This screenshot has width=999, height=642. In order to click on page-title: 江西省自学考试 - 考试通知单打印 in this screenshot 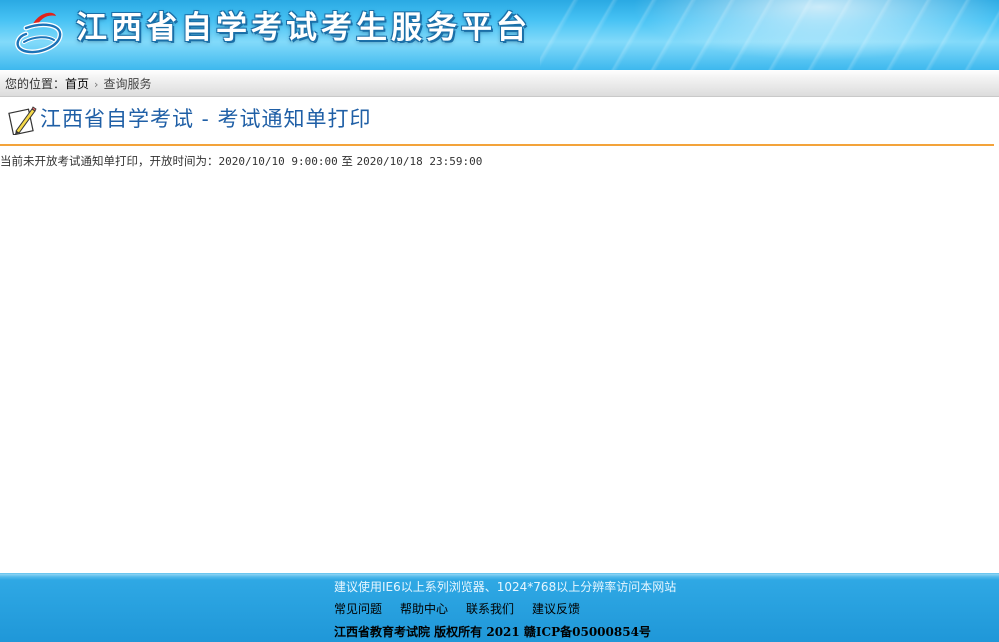, I will do `click(206, 119)`.